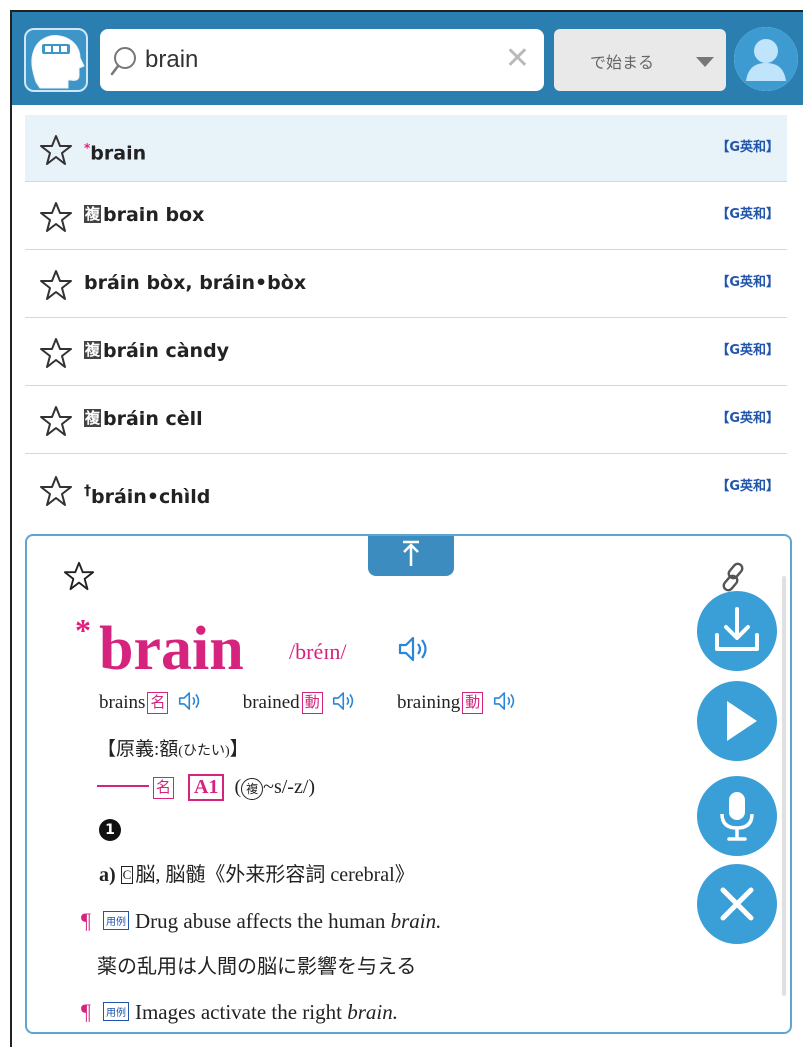 This screenshot has height=1047, width=803. I want to click on part-of-speech-line: 名 A1(複 ~s/-z/), so click(206, 787).